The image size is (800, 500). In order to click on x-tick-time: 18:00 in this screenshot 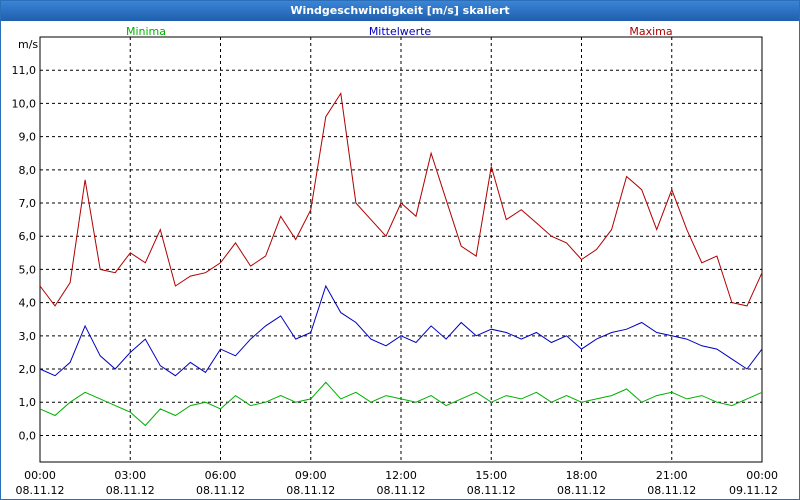, I will do `click(582, 475)`.